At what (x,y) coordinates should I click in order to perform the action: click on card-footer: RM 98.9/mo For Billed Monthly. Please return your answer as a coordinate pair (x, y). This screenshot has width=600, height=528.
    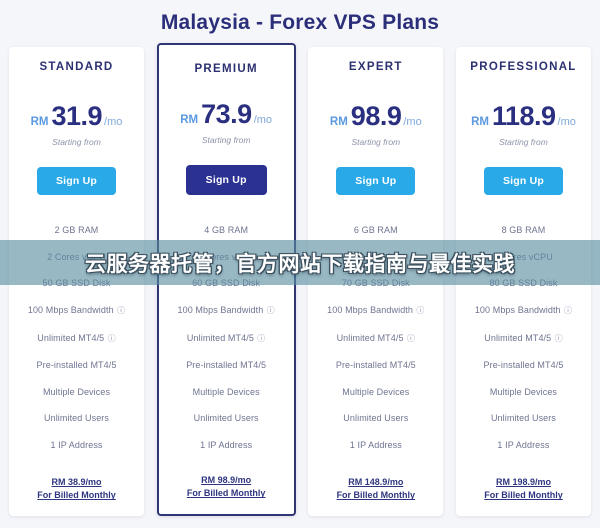
    Looking at the image, I should click on (226, 487).